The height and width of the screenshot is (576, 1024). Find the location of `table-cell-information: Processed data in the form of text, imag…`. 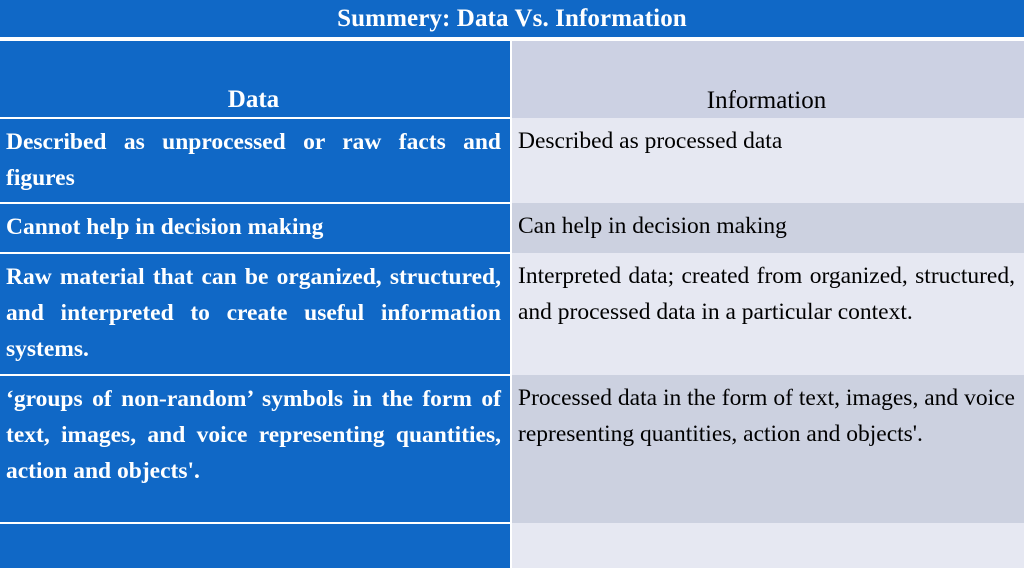

table-cell-information: Processed data in the form of text, imag… is located at coordinates (767, 449).